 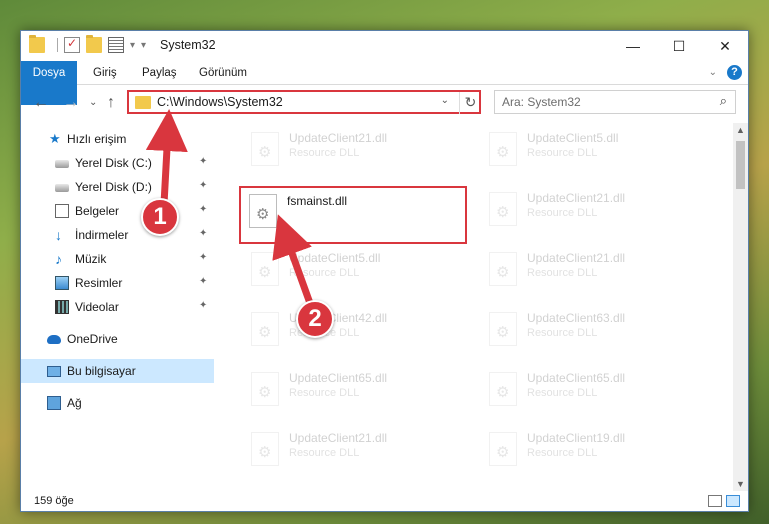 What do you see at coordinates (111, 103) in the screenshot?
I see `up-button: ↑` at bounding box center [111, 103].